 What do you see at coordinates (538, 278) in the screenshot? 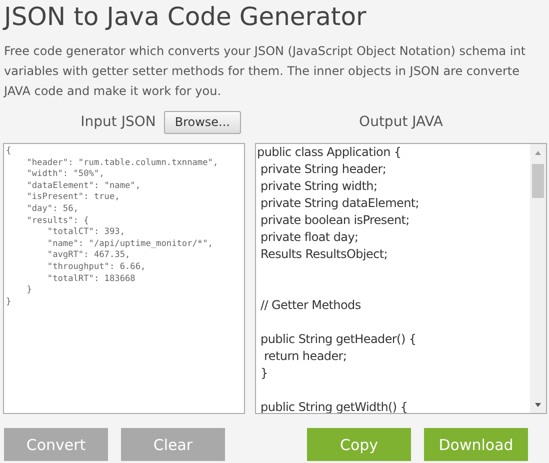
I see `scrollbar` at bounding box center [538, 278].